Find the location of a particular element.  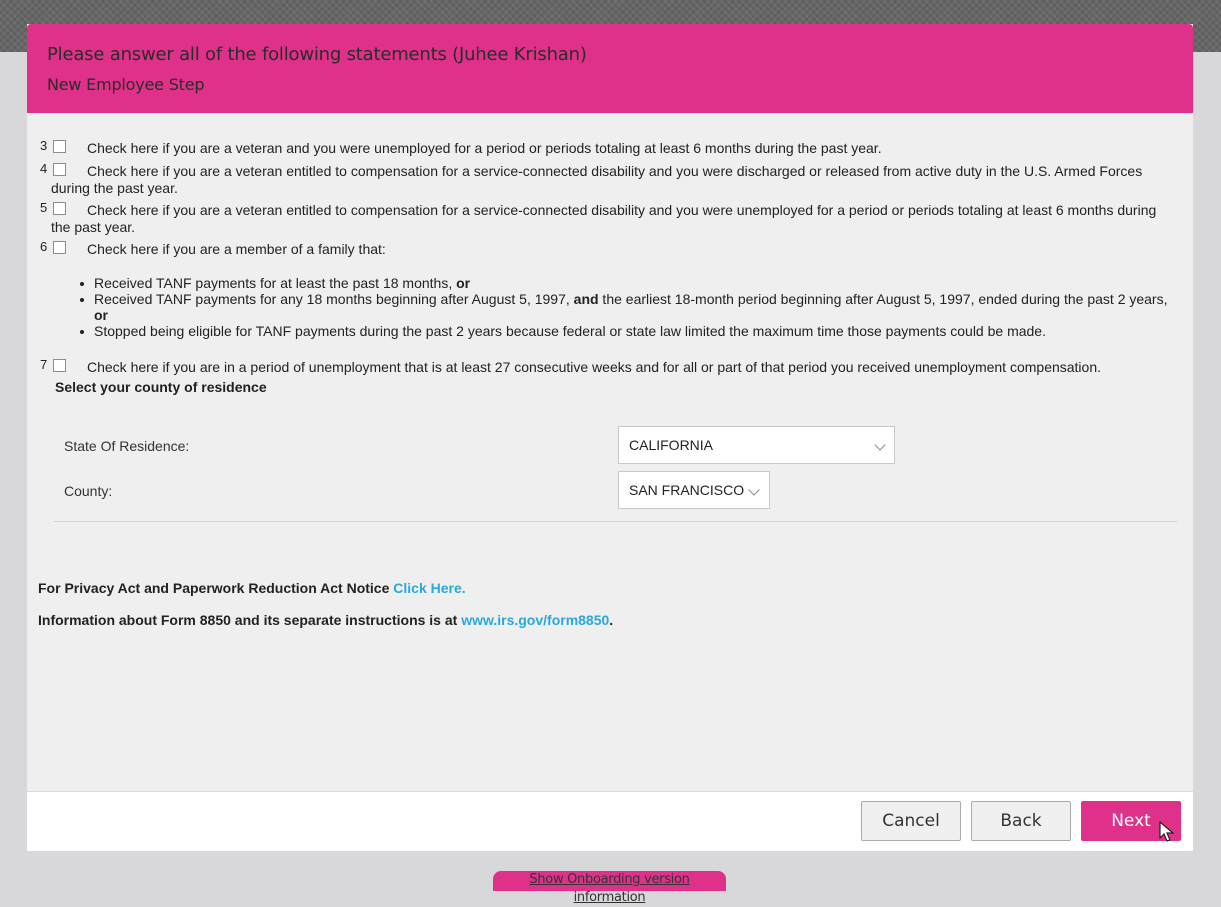

county-select: SAN FRANCISCO is located at coordinates (694, 490).